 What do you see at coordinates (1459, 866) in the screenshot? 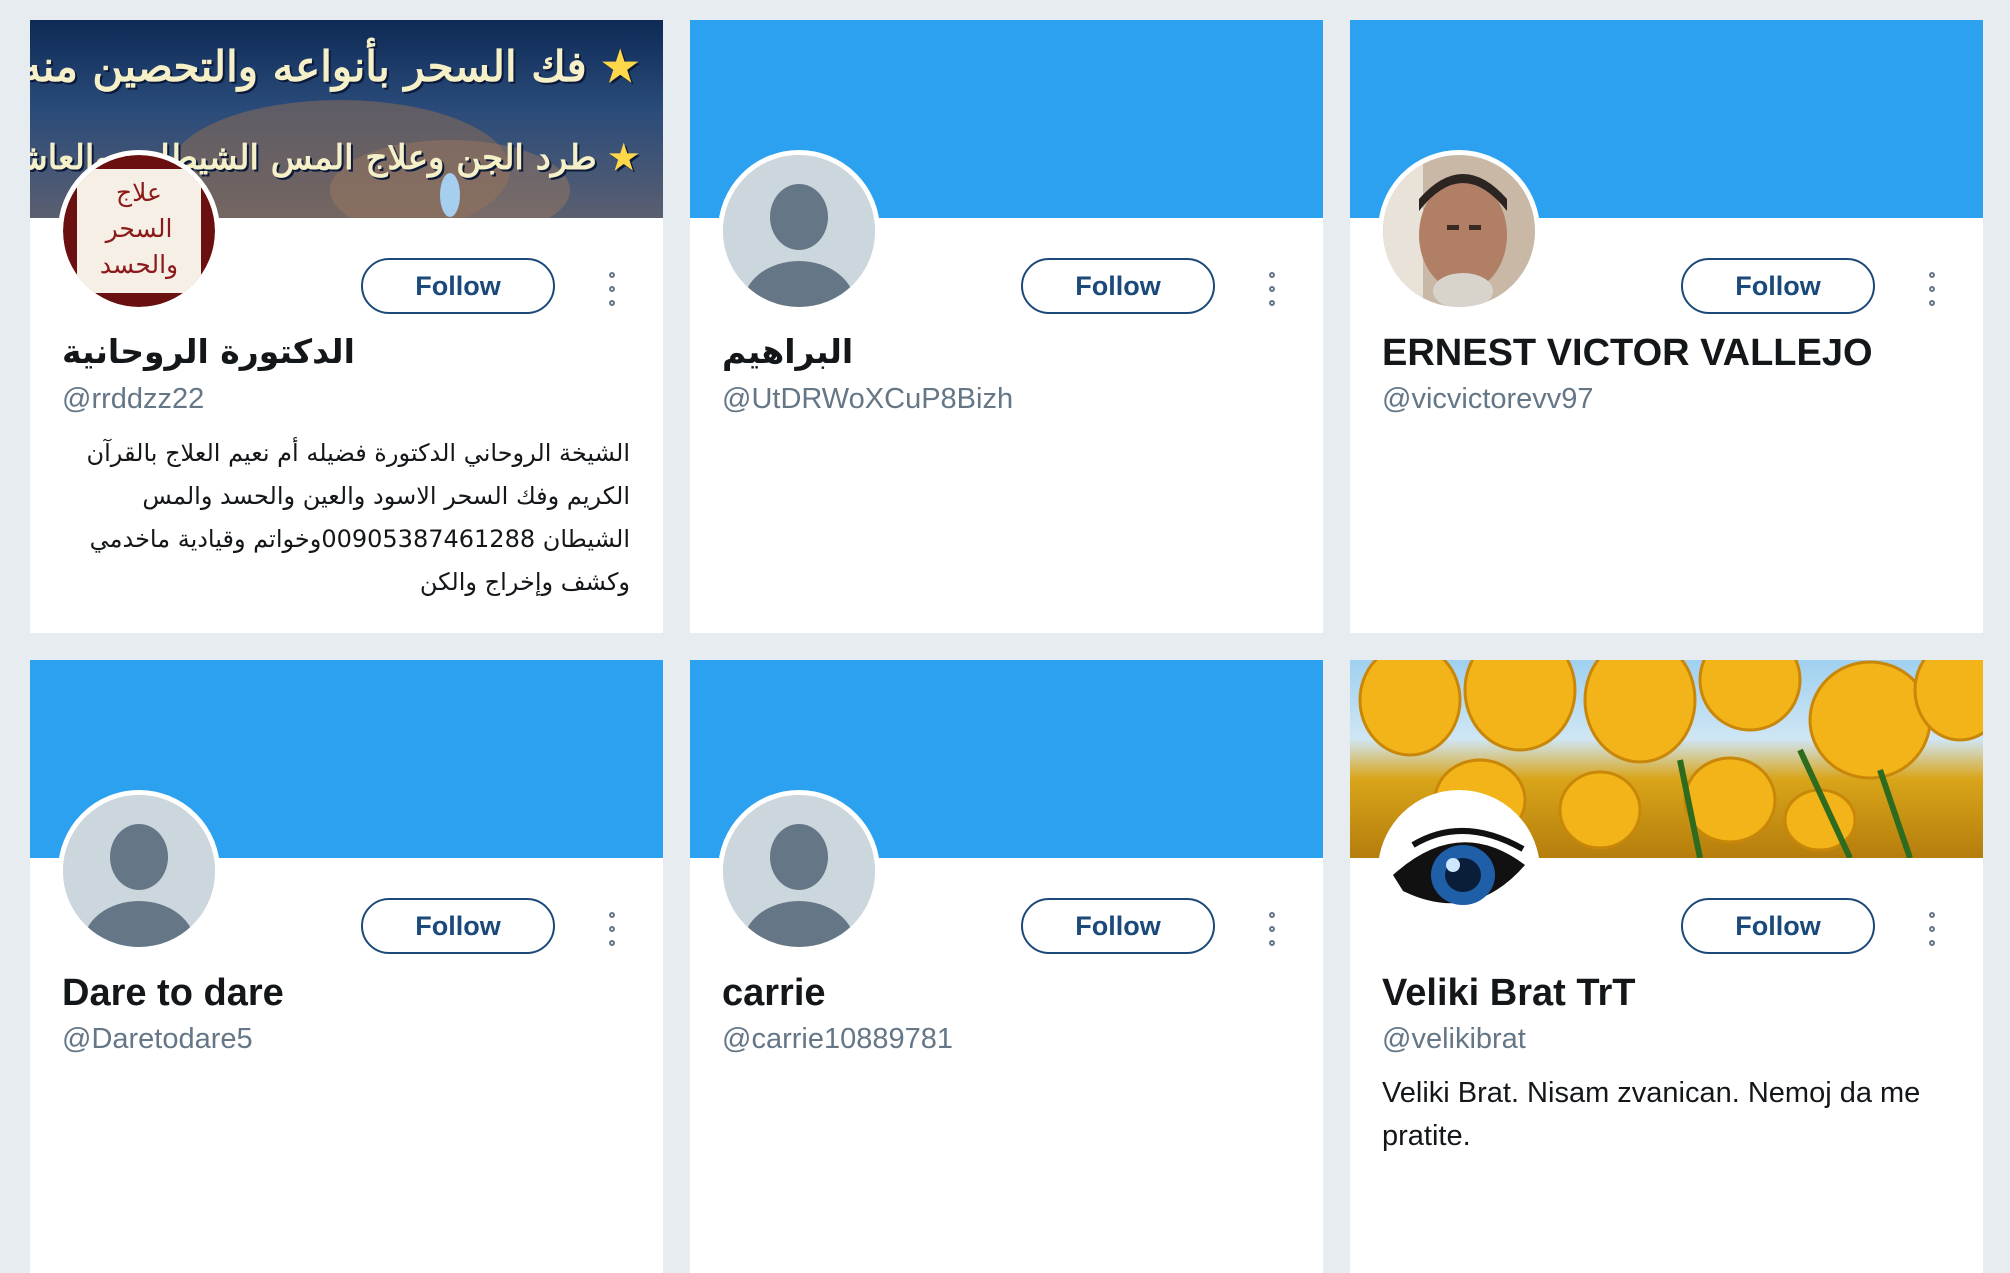
I see `eye-icon` at bounding box center [1459, 866].